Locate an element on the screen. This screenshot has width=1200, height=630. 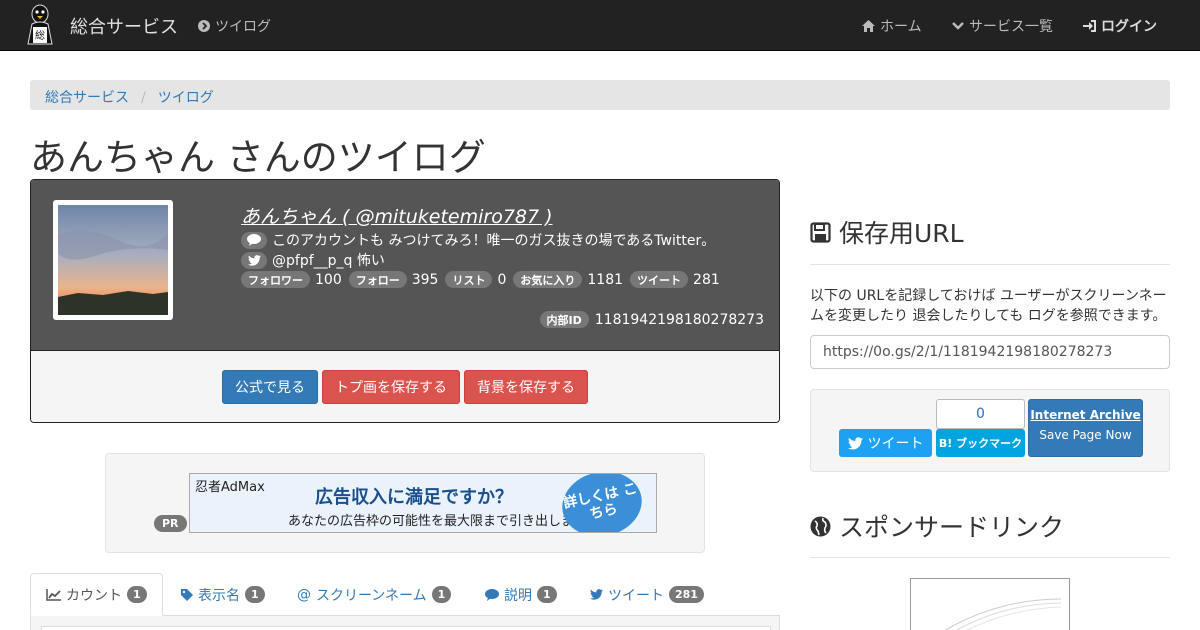
nav-tsuilog-label: ツイログ is located at coordinates (243, 27).